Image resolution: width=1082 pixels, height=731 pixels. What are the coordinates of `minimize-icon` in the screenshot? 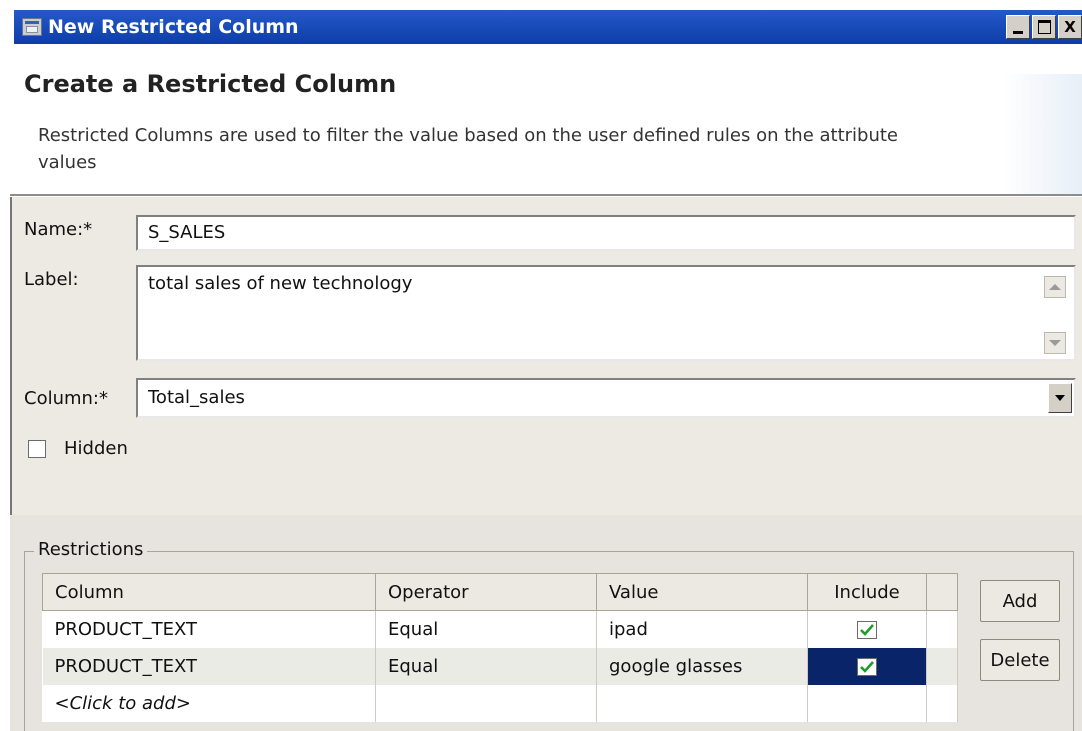 It's located at (1018, 32).